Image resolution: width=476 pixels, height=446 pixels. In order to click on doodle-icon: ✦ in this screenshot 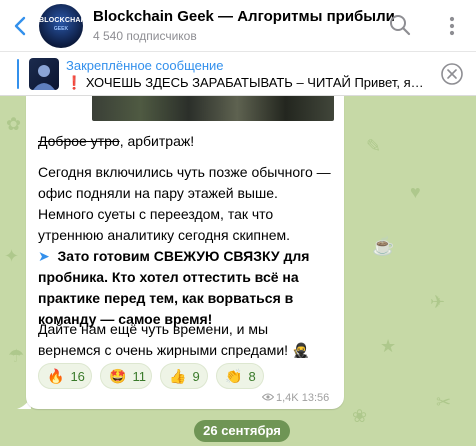, I will do `click(12, 256)`.